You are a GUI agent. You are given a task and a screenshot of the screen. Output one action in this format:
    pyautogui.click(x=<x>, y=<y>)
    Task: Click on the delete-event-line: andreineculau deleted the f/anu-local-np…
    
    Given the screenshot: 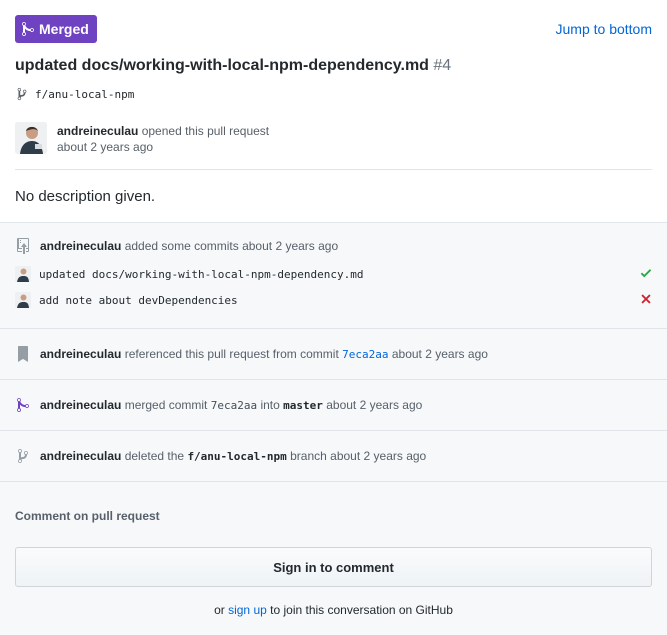 What is the action you would take?
    pyautogui.click(x=220, y=456)
    